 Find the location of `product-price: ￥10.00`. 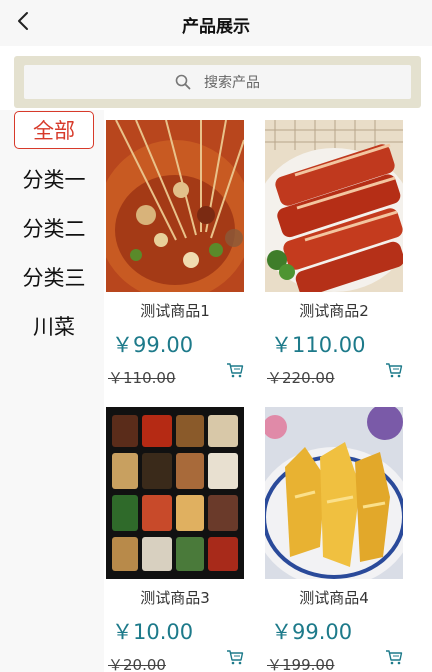

product-price: ￥10.00 is located at coordinates (153, 632).